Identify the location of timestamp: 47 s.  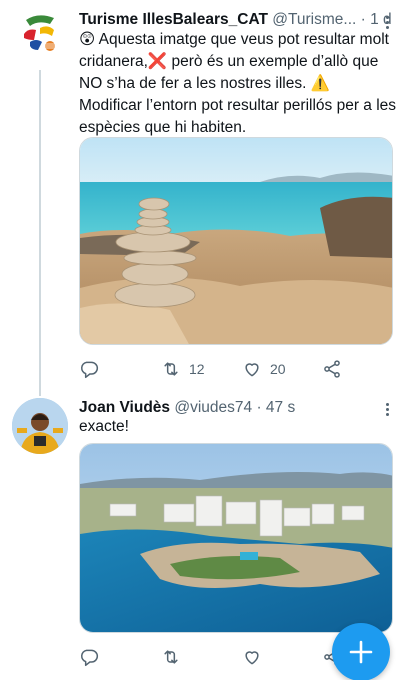
(280, 407).